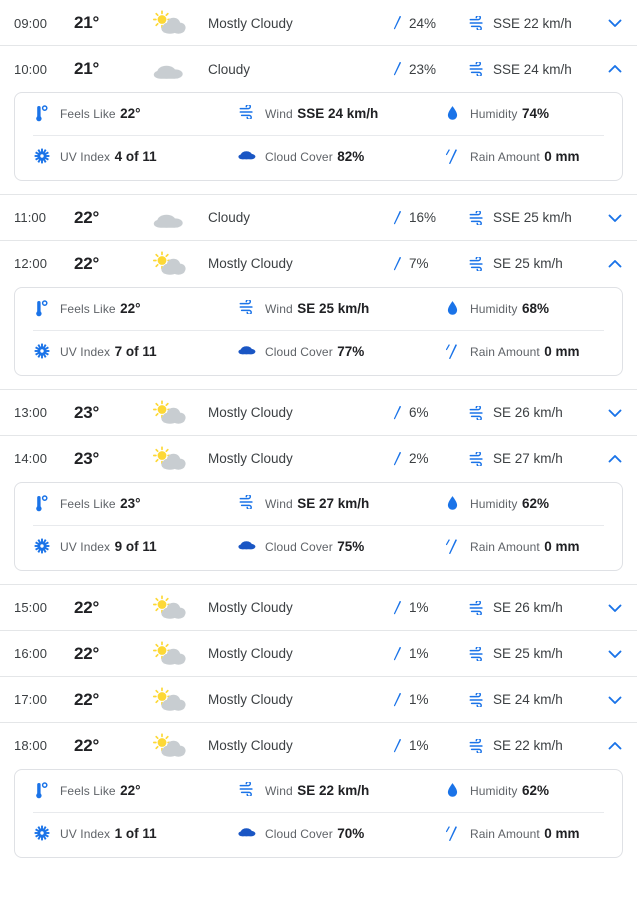 Image resolution: width=637 pixels, height=912 pixels. What do you see at coordinates (430, 69) in the screenshot?
I see `precipitation-chance: 23%` at bounding box center [430, 69].